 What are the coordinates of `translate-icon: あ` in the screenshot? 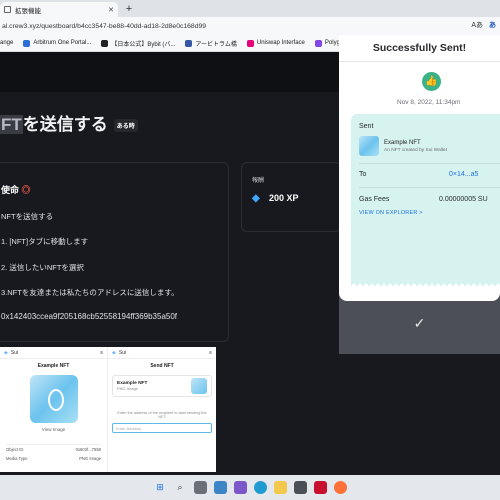 It's located at (492, 25).